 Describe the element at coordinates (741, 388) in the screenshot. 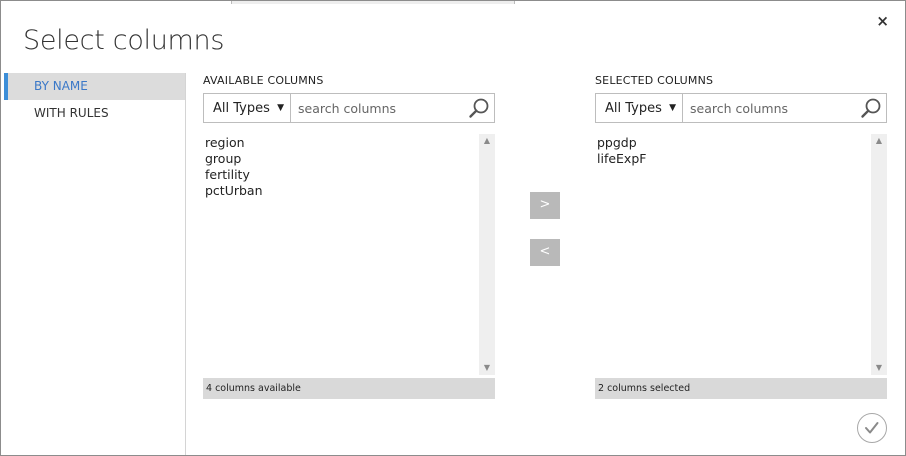

I see `selected-status: 2 columns selected` at that location.